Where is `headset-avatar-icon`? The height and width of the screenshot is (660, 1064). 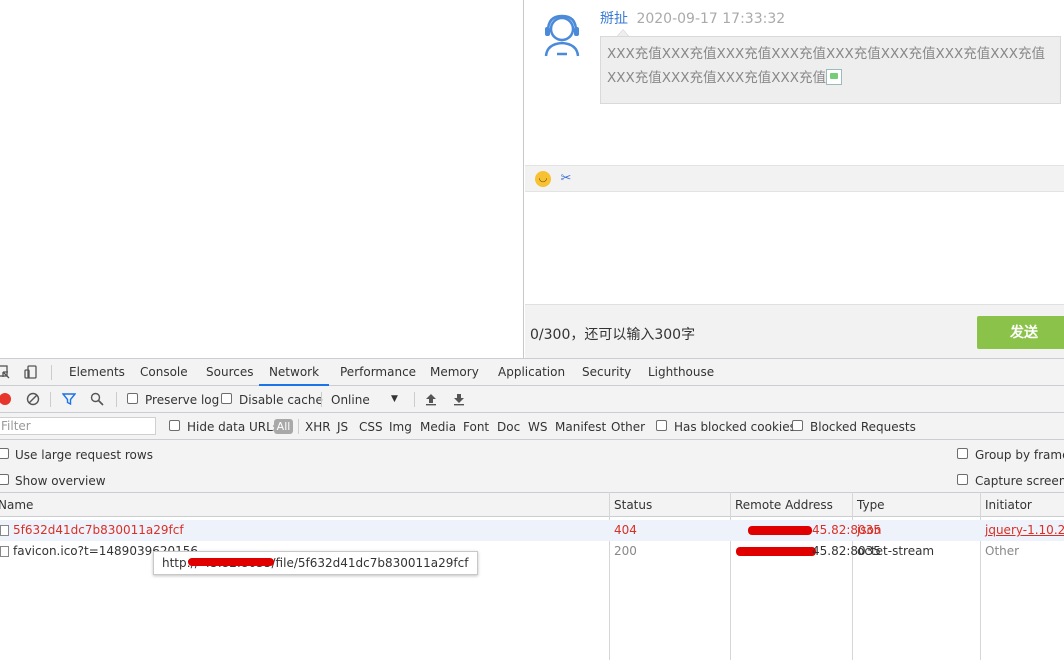
headset-avatar-icon is located at coordinates (562, 35).